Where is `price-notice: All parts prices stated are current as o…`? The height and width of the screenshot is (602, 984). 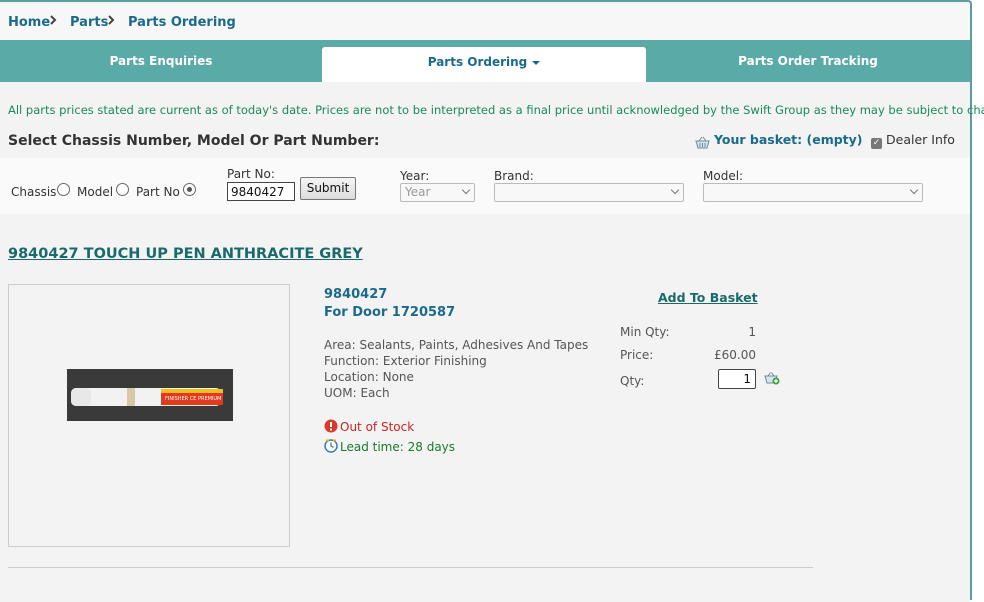 price-notice: All parts prices stated are current as o… is located at coordinates (496, 110).